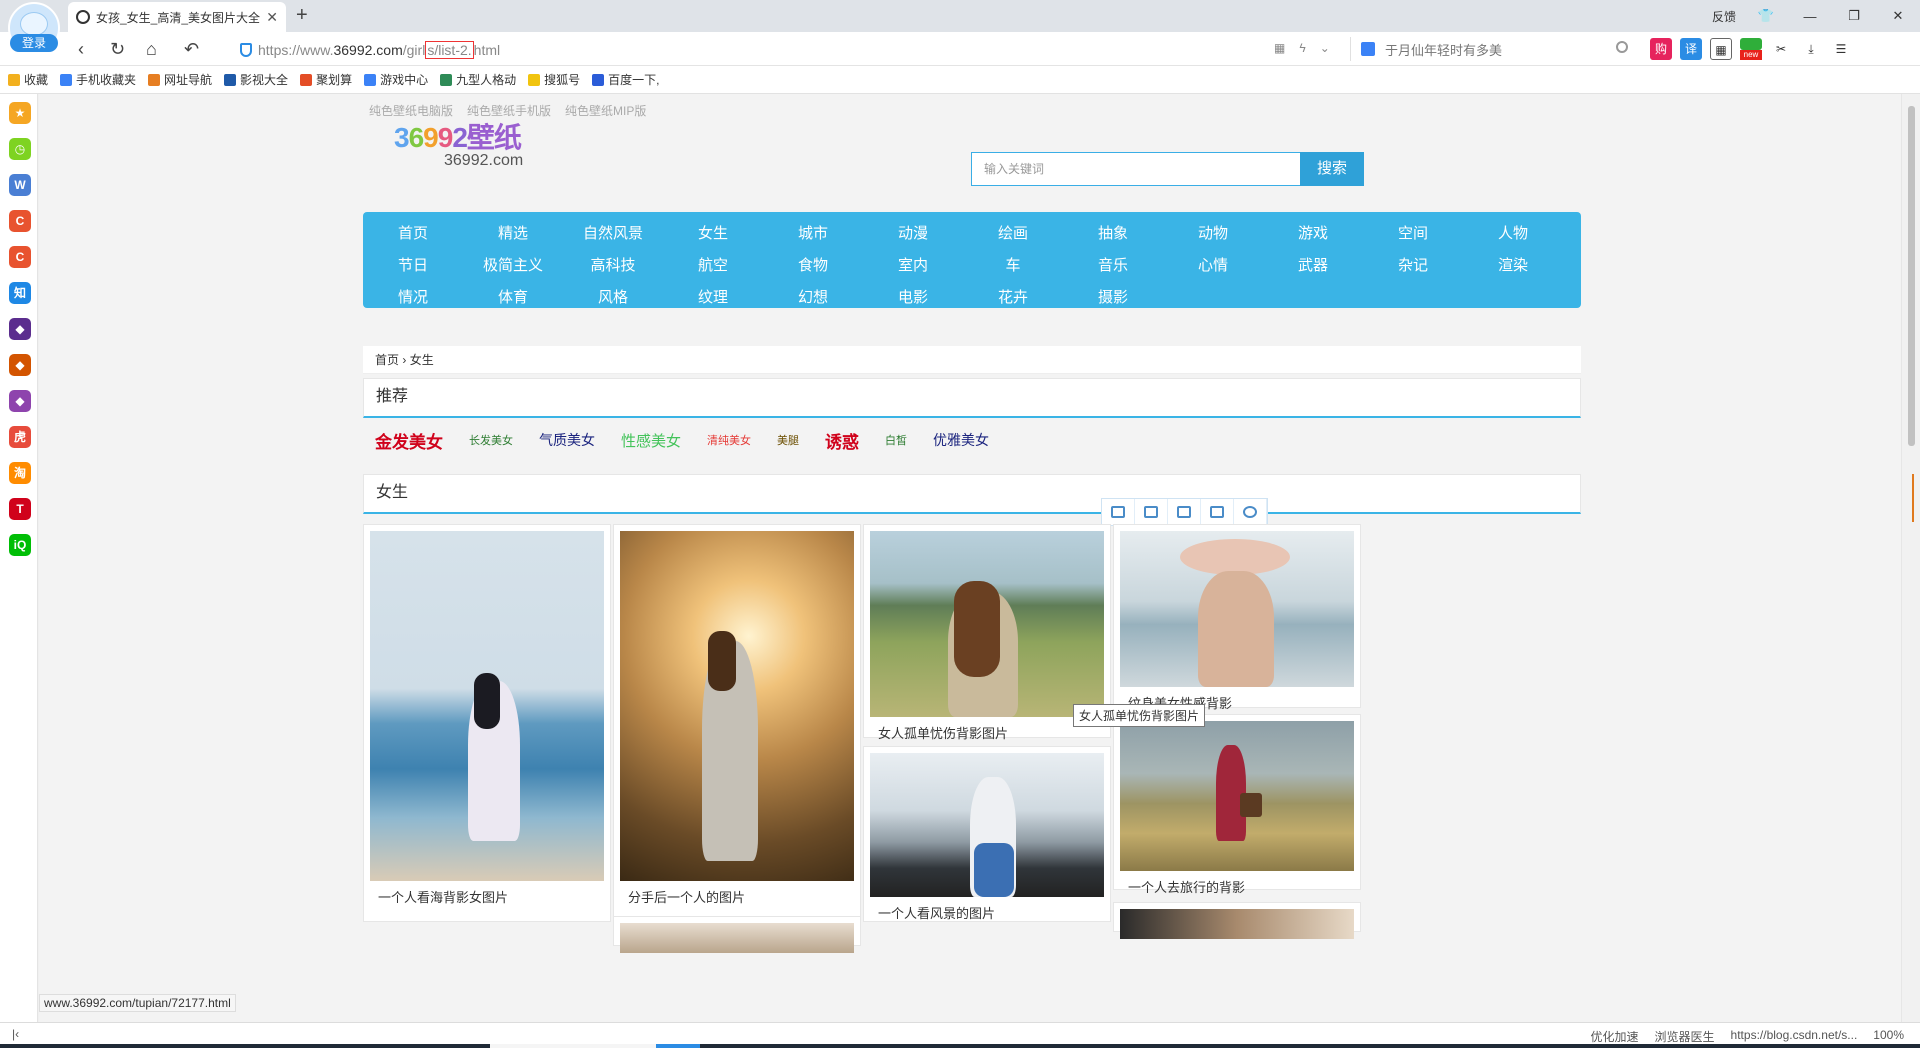 The width and height of the screenshot is (1920, 1048). I want to click on card-caption: 一个人去旅行的背影, so click(1237, 886).